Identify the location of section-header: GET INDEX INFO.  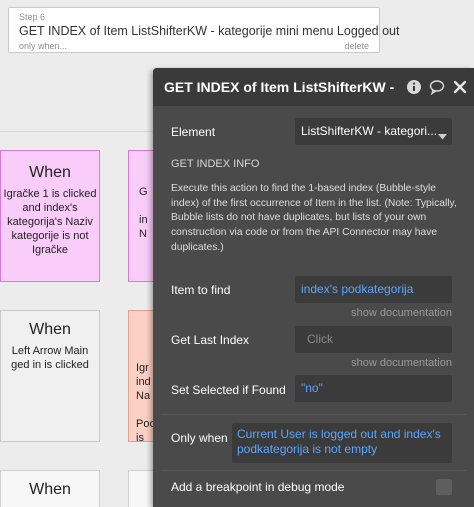
(215, 164).